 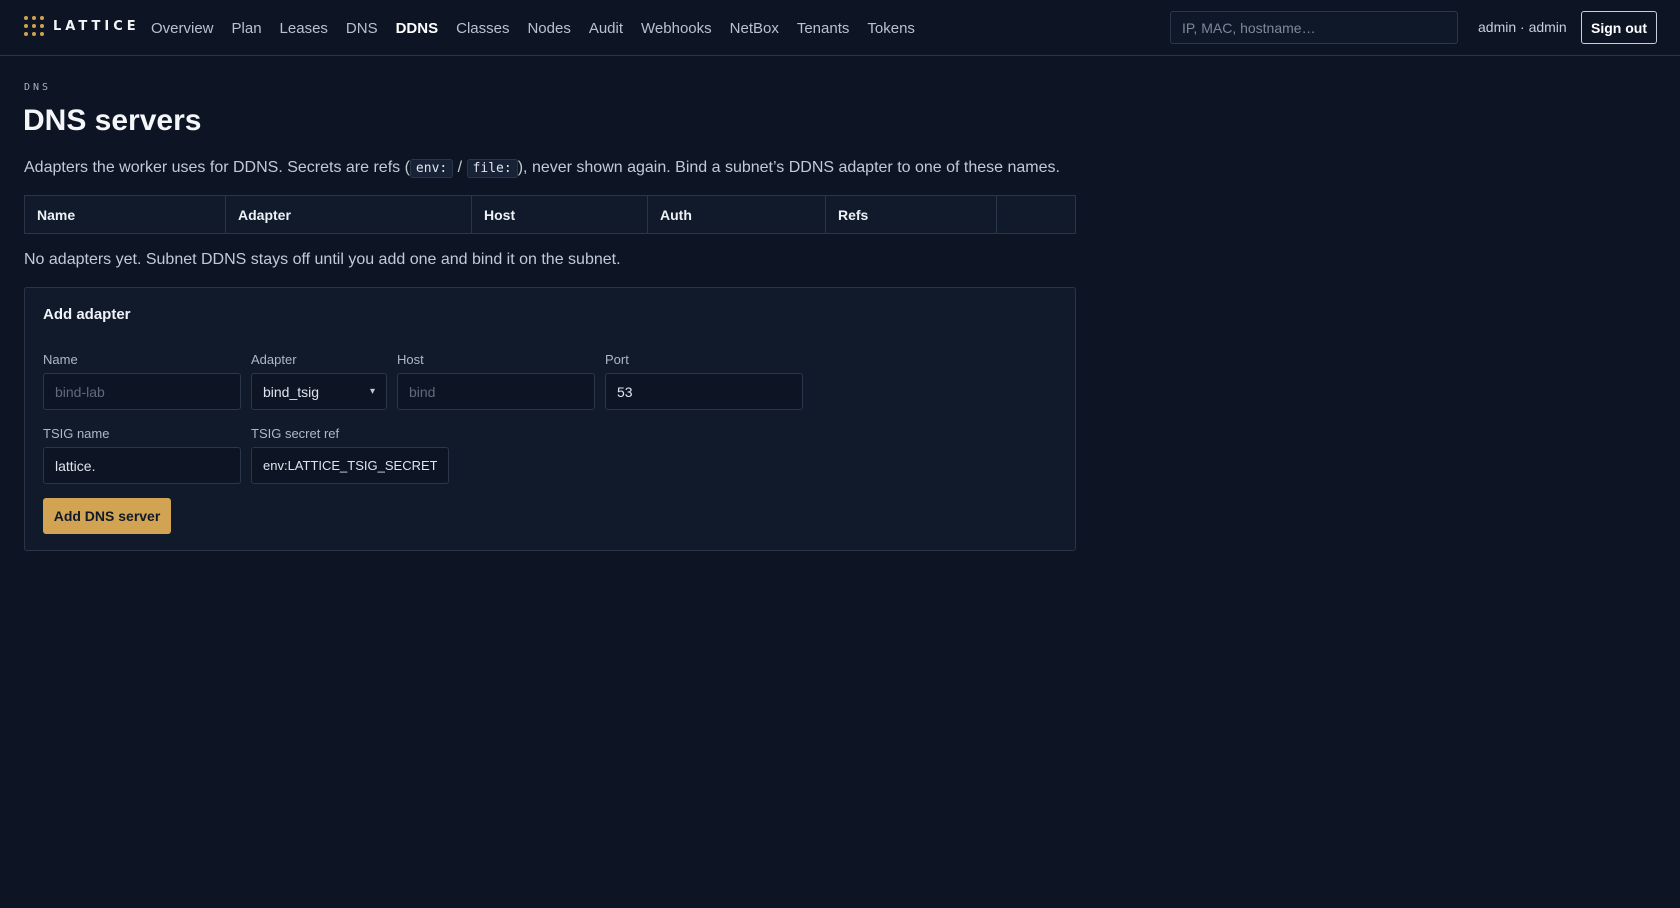 I want to click on host-input, so click(x=496, y=391).